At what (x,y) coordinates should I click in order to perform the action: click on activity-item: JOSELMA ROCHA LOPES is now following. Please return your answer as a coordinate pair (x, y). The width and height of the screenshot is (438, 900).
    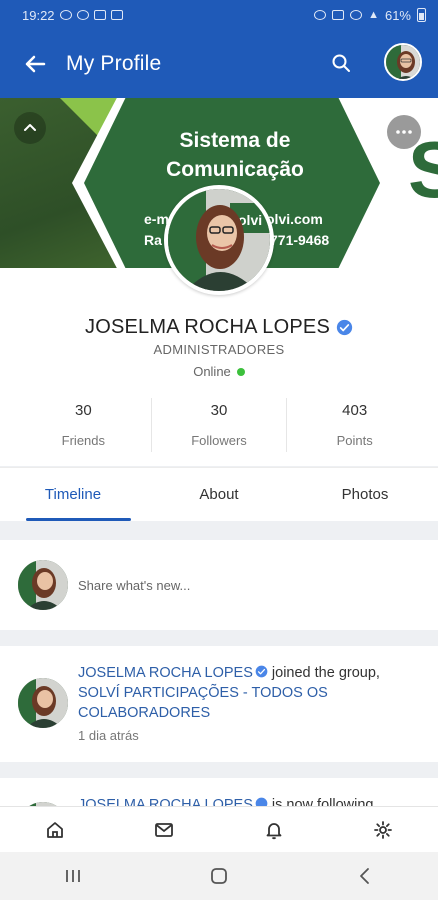
    Looking at the image, I should click on (219, 793).